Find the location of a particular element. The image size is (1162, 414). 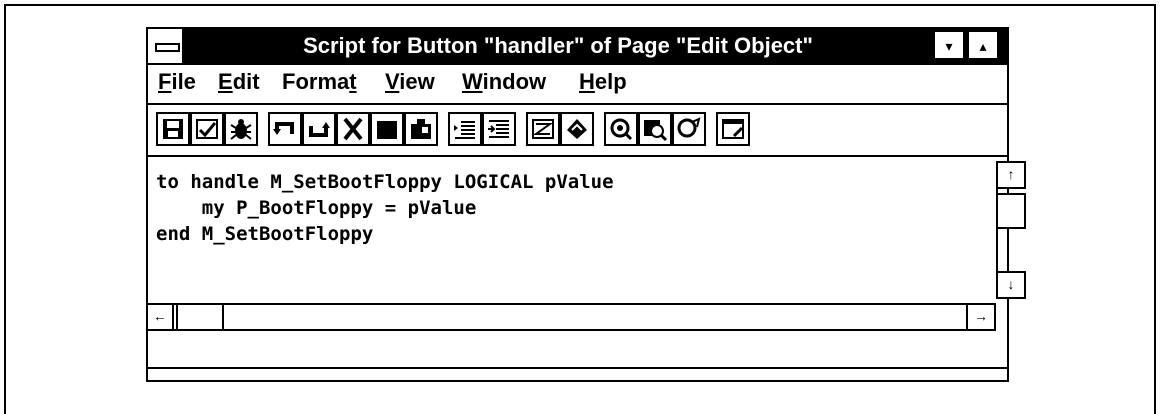

code-line: end M_SetBootFloppy is located at coordinates (265, 234).